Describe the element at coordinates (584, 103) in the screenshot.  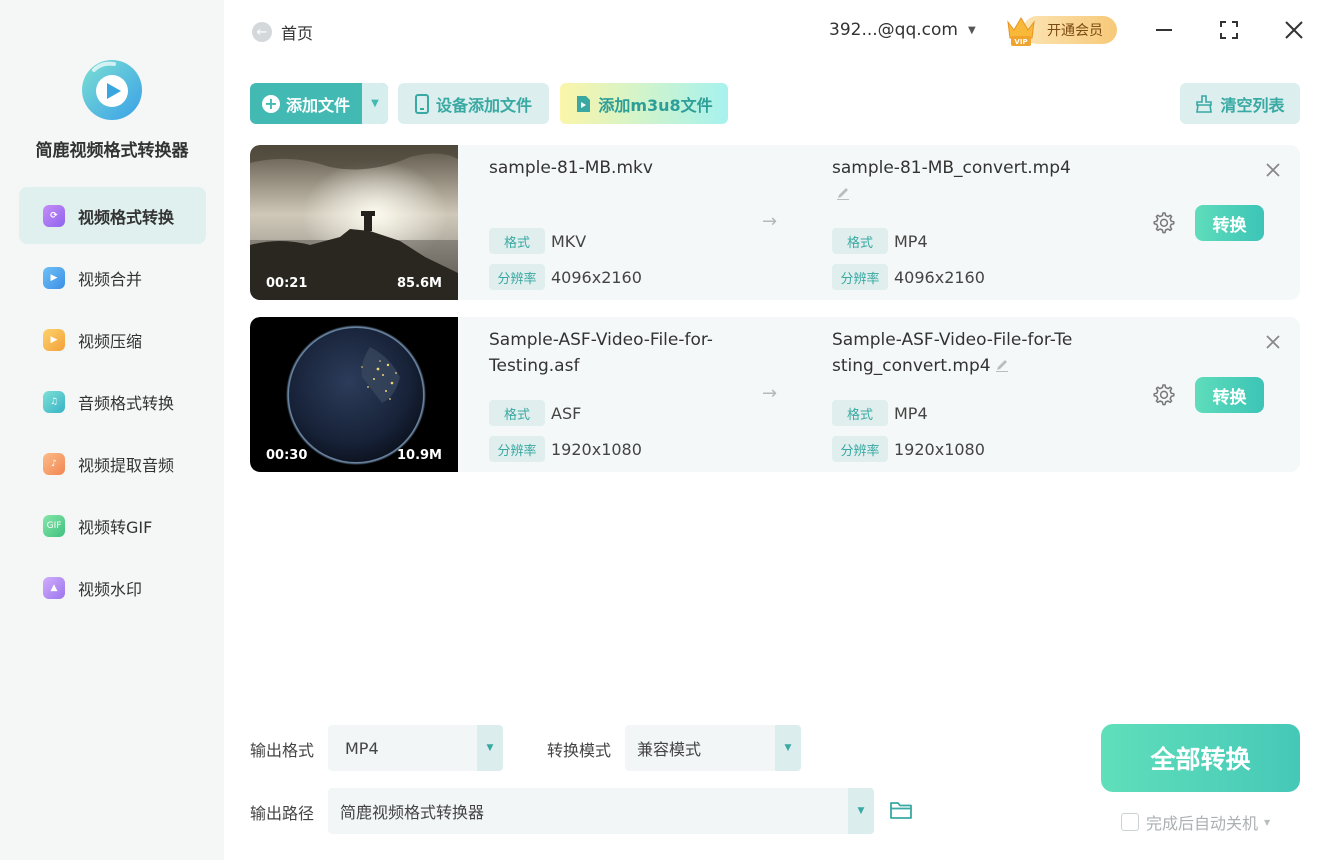
I see `m3u8-file-icon` at that location.